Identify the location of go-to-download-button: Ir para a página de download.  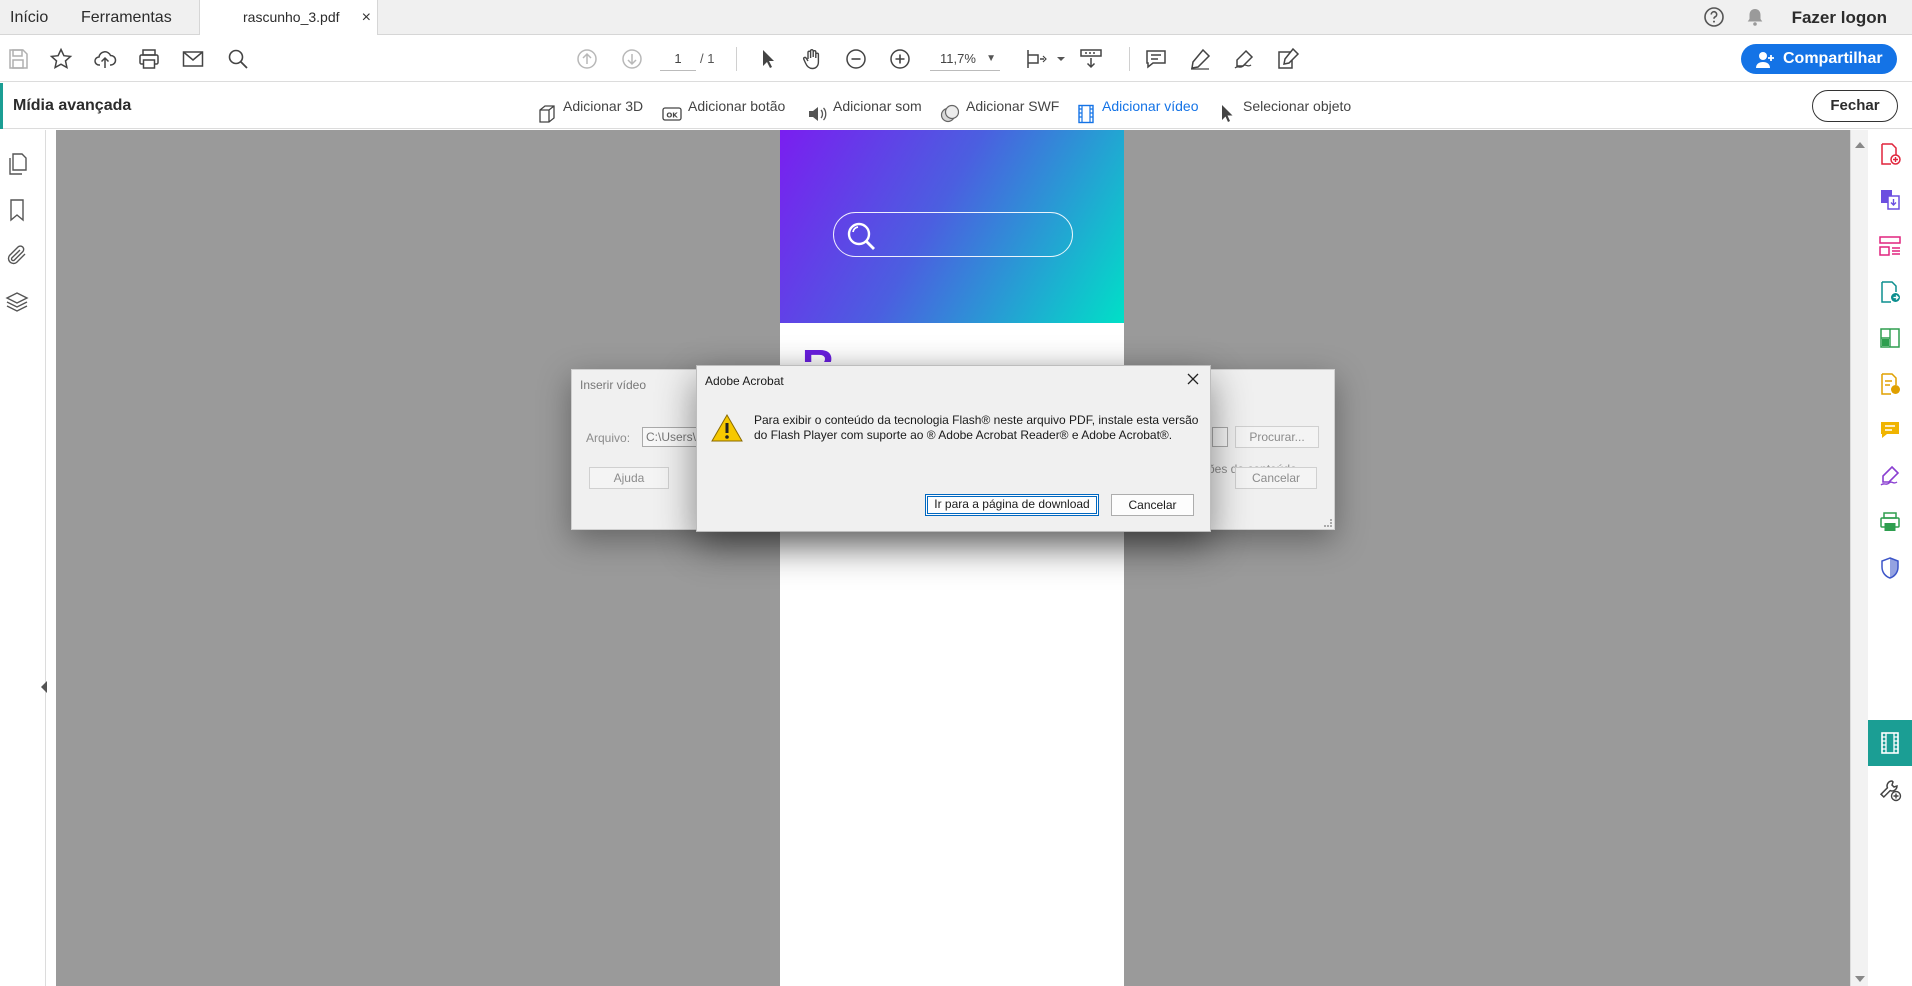
(1012, 505).